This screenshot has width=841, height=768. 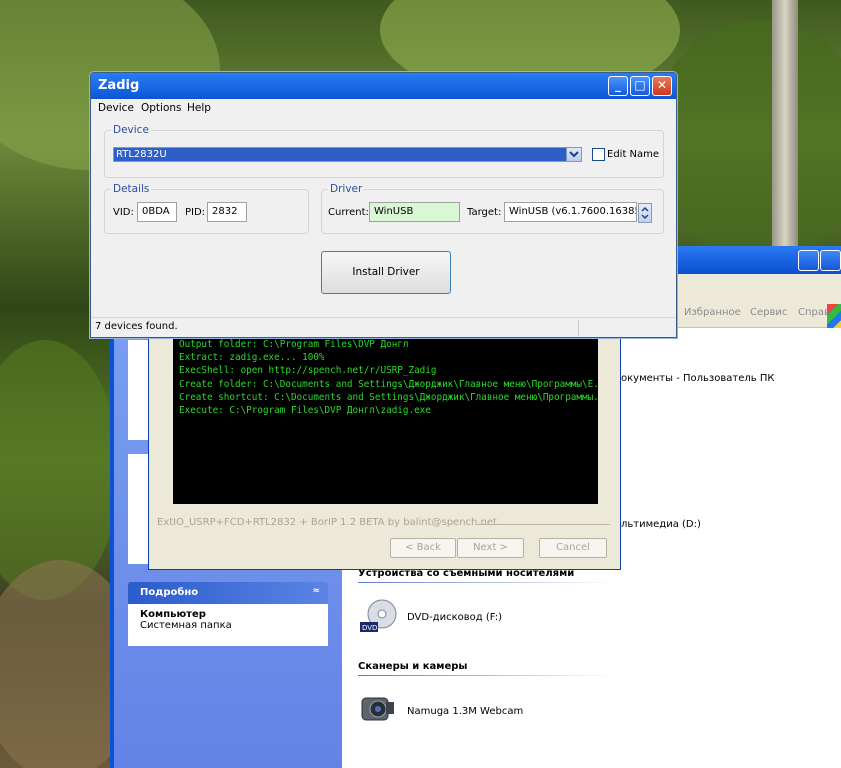 I want to click on close-icon: ✕, so click(x=662, y=85).